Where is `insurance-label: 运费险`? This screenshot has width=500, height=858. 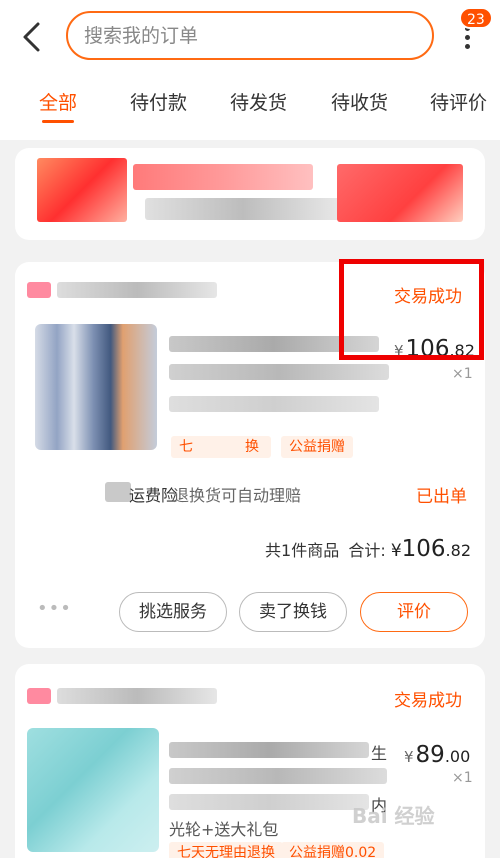 insurance-label: 运费险 is located at coordinates (153, 495).